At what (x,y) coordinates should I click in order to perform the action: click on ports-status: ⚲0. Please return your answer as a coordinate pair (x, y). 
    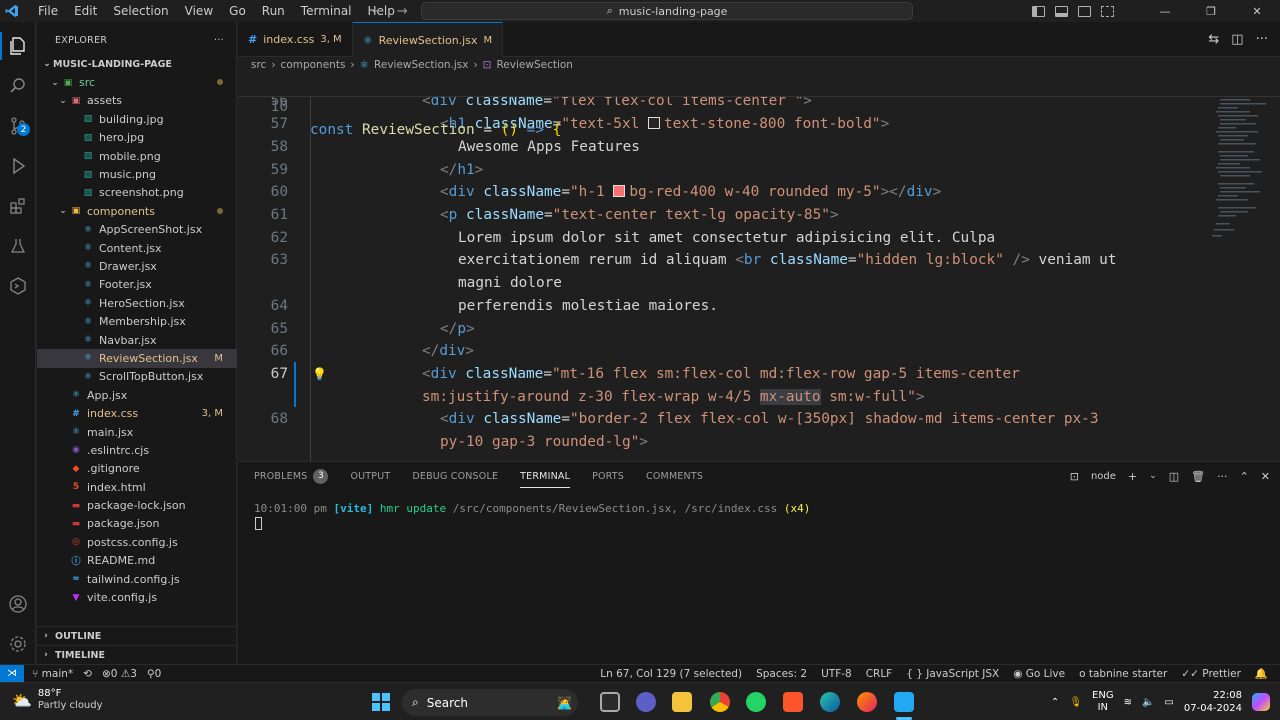
    Looking at the image, I should click on (154, 674).